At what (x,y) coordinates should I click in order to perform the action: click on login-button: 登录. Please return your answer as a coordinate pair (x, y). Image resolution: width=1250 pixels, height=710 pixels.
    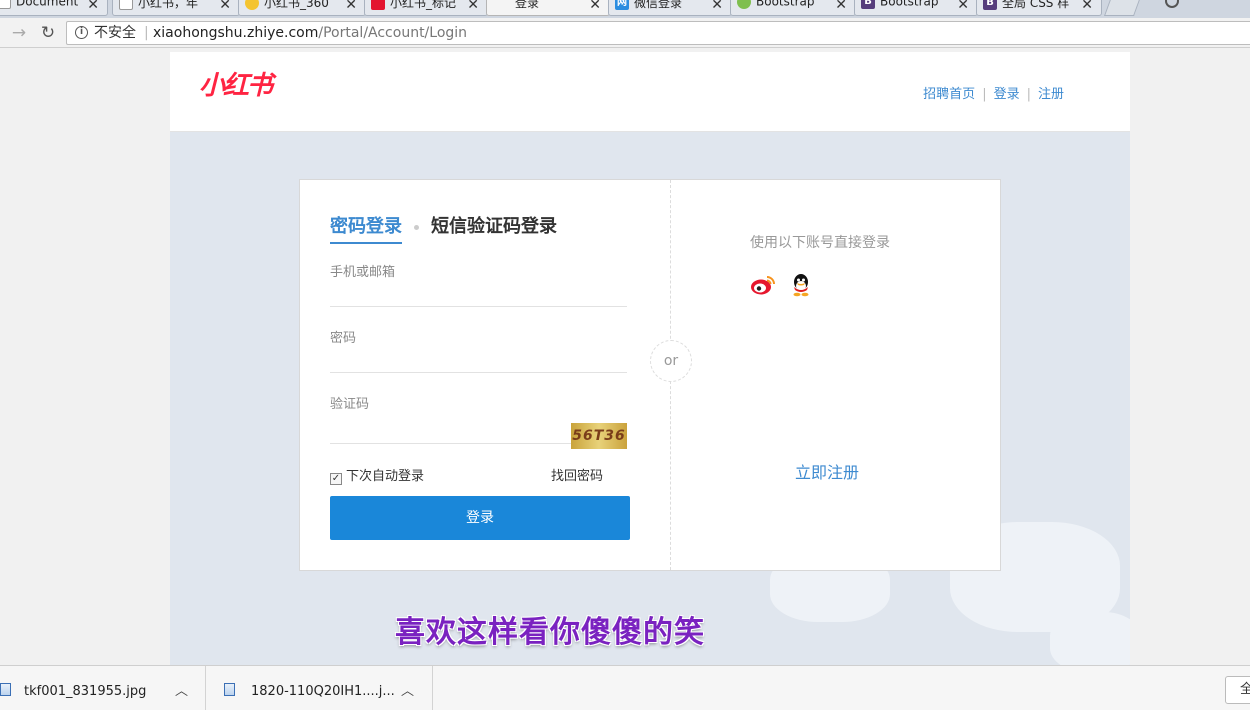
    Looking at the image, I should click on (480, 518).